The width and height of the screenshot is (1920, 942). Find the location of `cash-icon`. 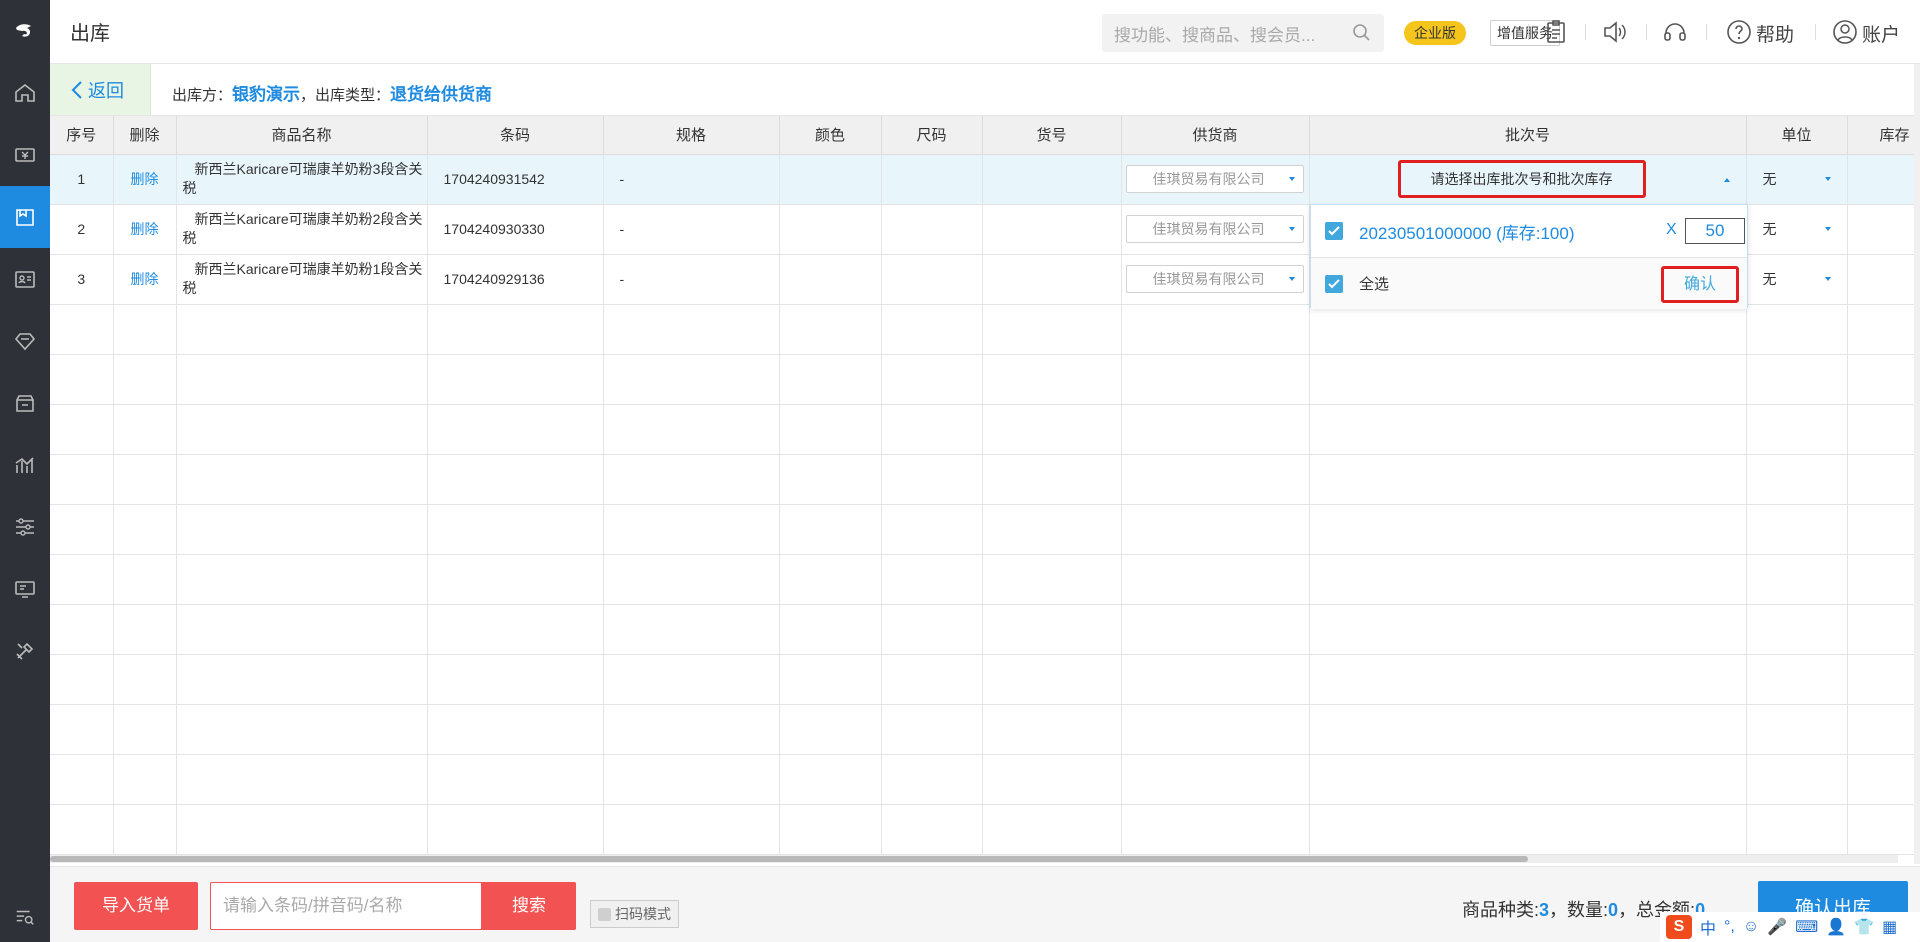

cash-icon is located at coordinates (25, 155).